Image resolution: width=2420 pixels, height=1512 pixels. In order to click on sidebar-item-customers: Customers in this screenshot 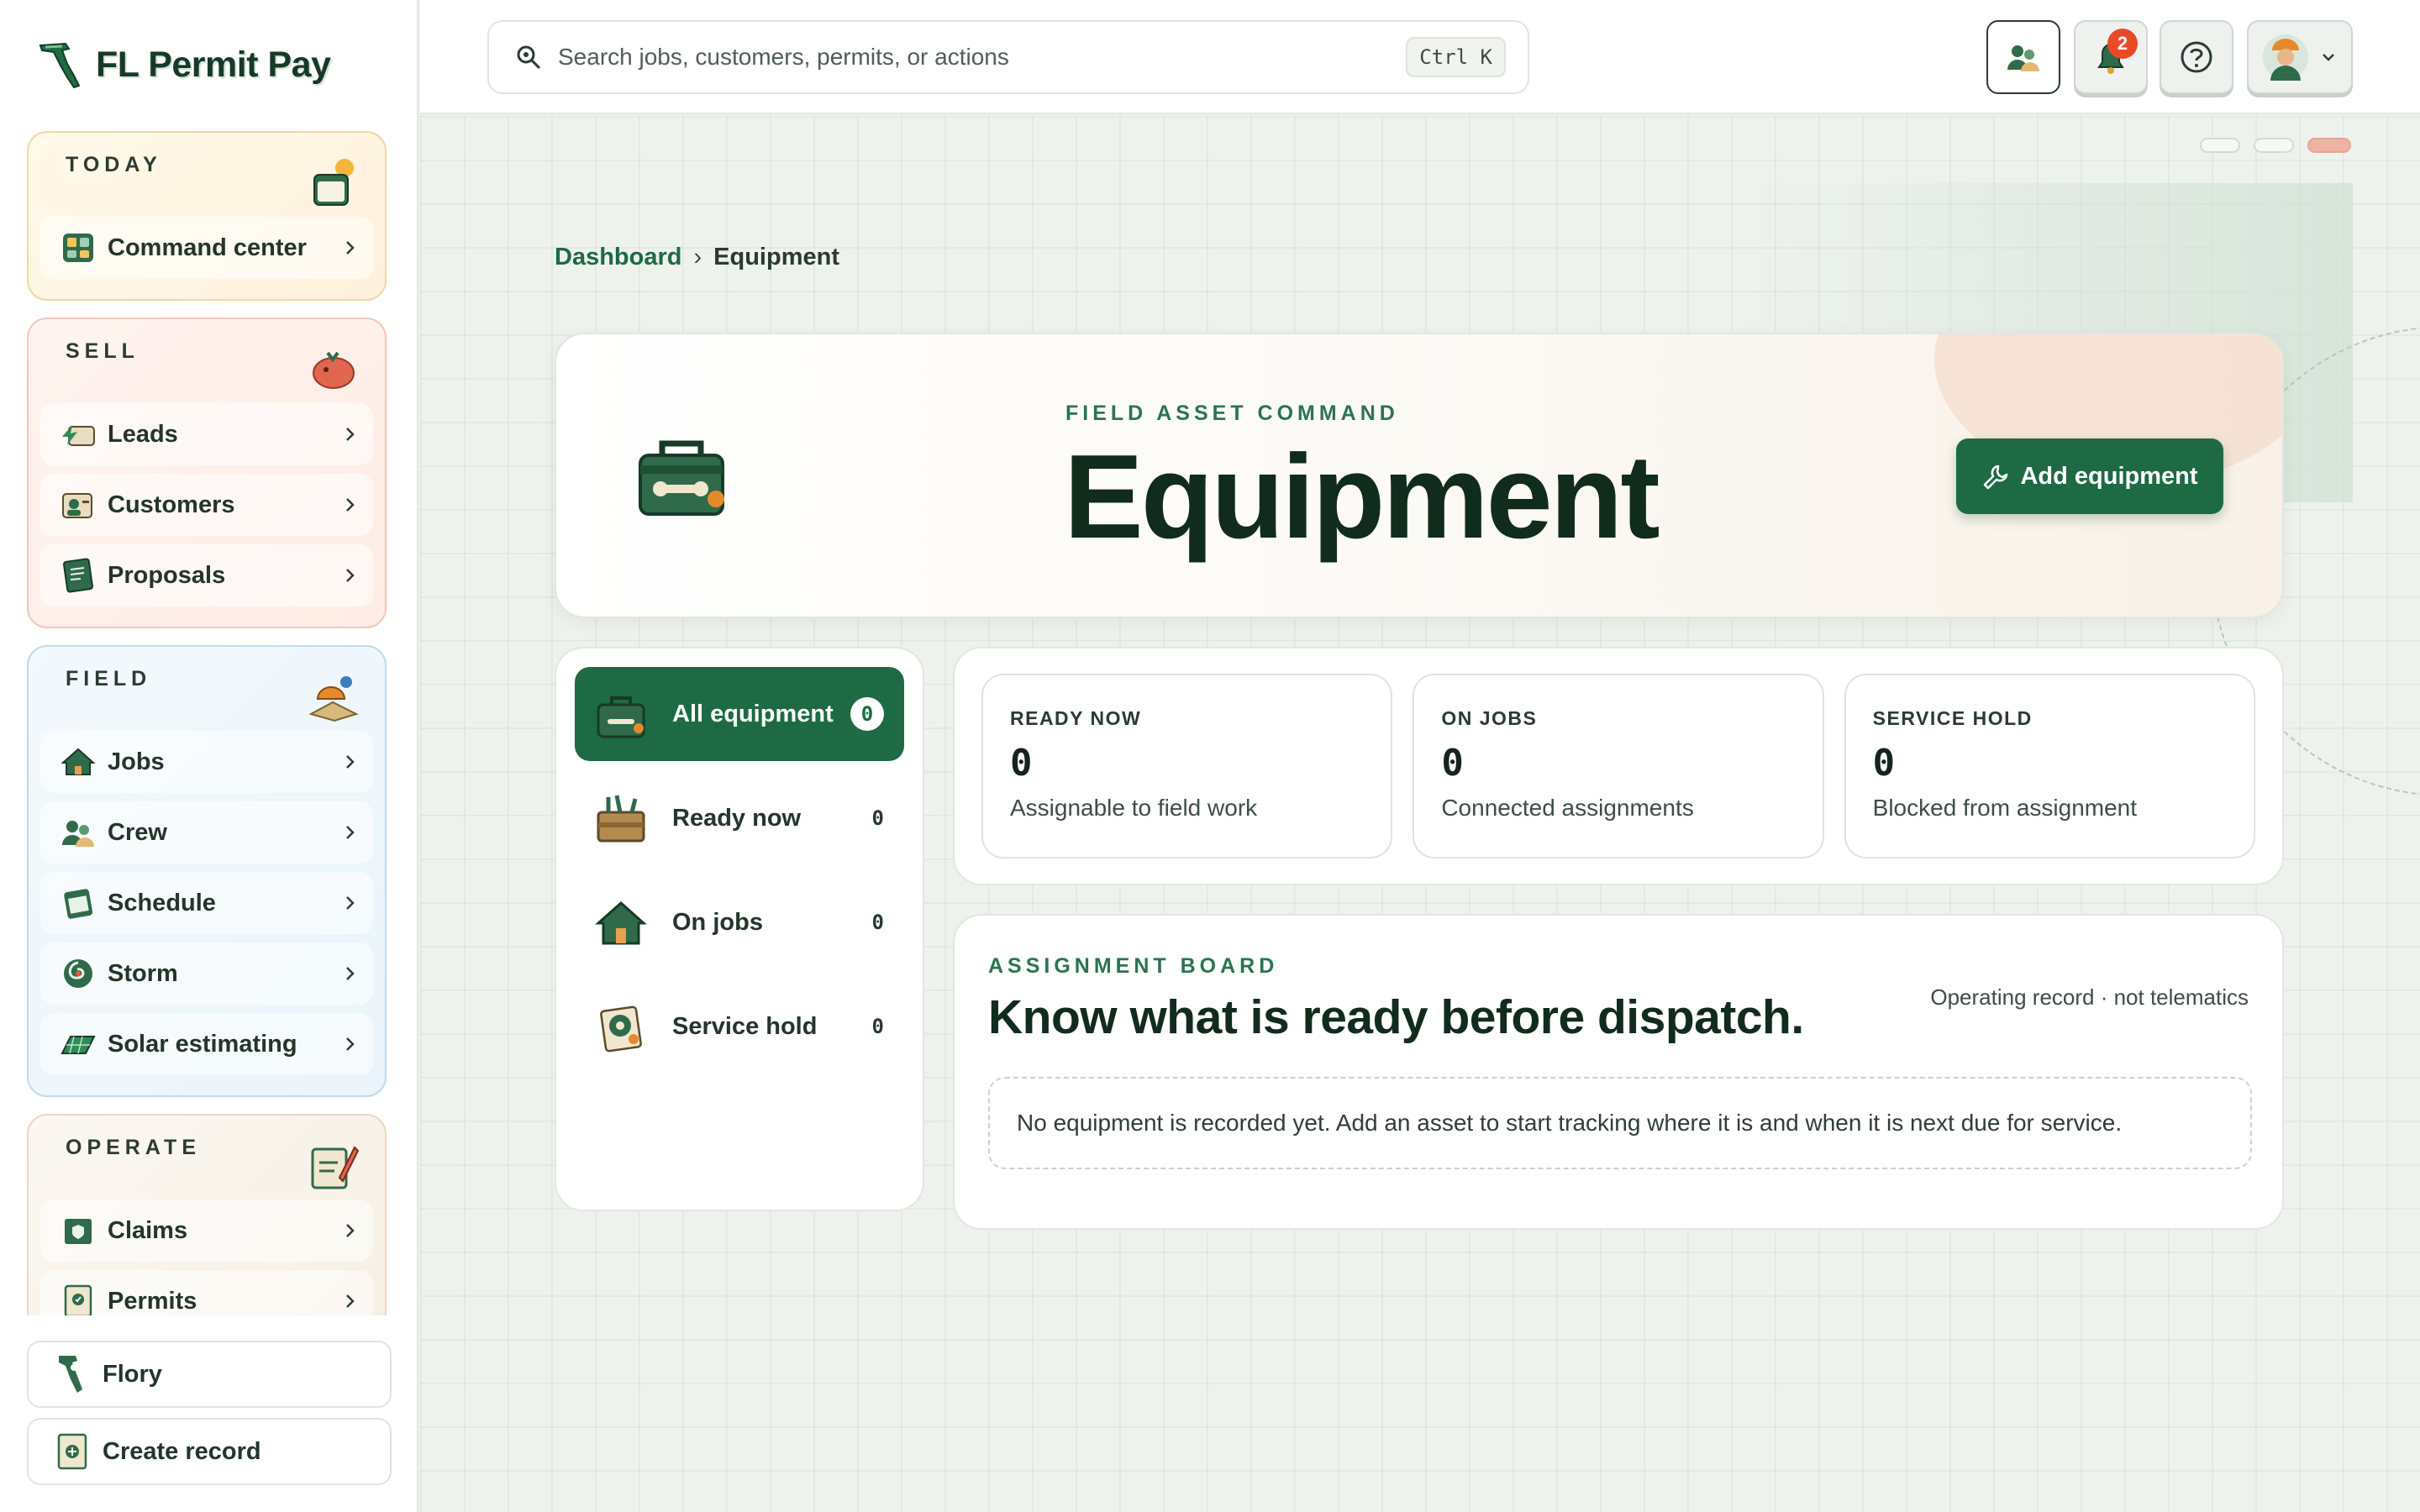, I will do `click(206, 505)`.